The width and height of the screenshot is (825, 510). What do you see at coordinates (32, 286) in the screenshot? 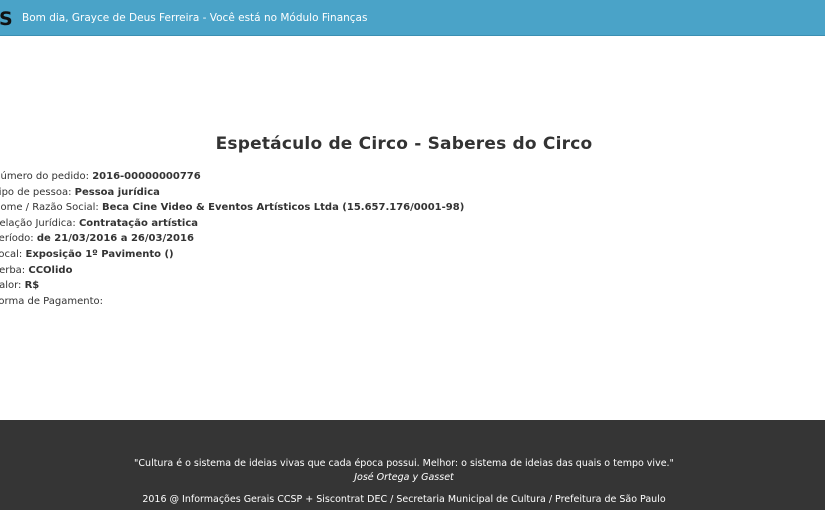
I see `detail-value: R$` at bounding box center [32, 286].